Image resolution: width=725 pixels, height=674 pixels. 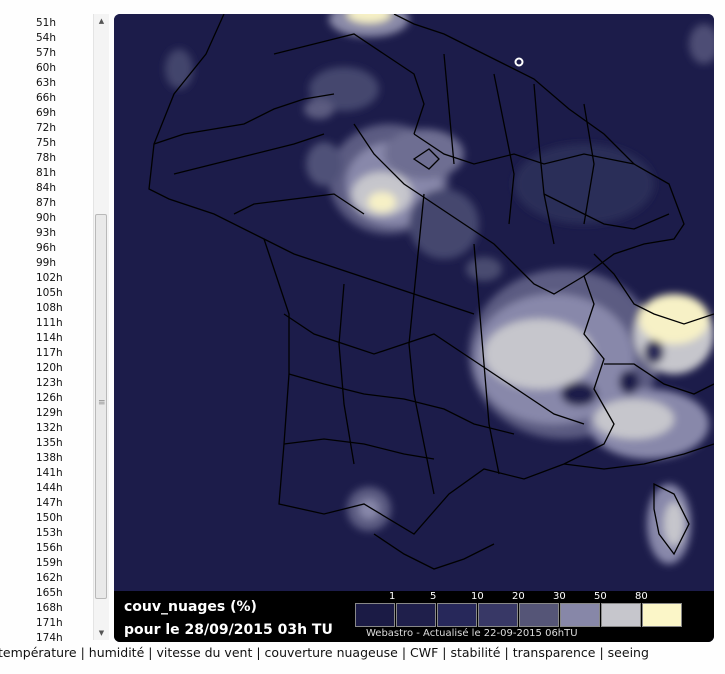 I want to click on legend-label: 5, so click(x=433, y=596).